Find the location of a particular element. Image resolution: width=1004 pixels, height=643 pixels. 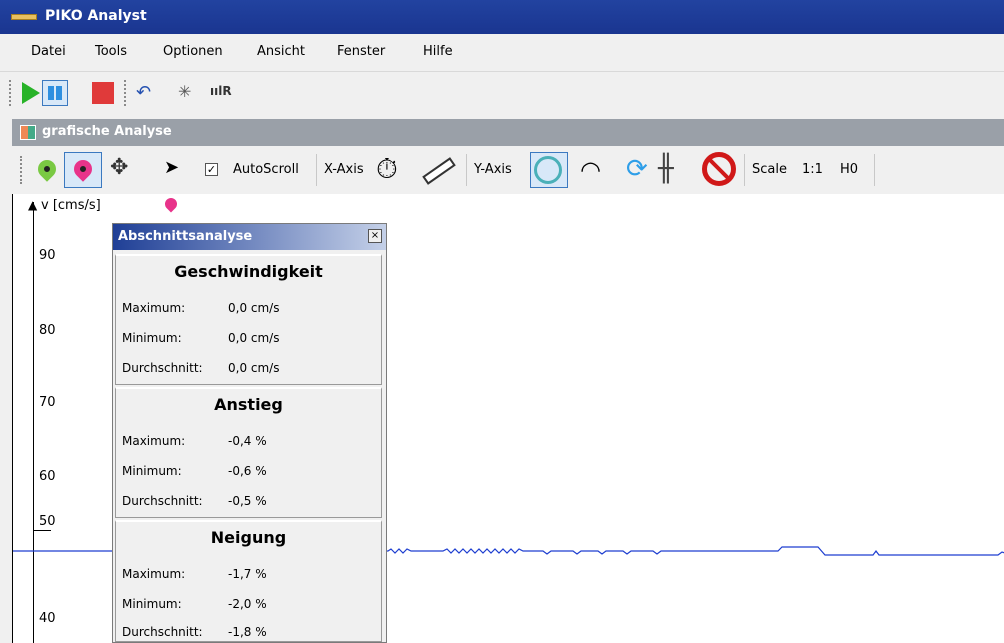

menu-hilfe: Hilfe is located at coordinates (438, 51).